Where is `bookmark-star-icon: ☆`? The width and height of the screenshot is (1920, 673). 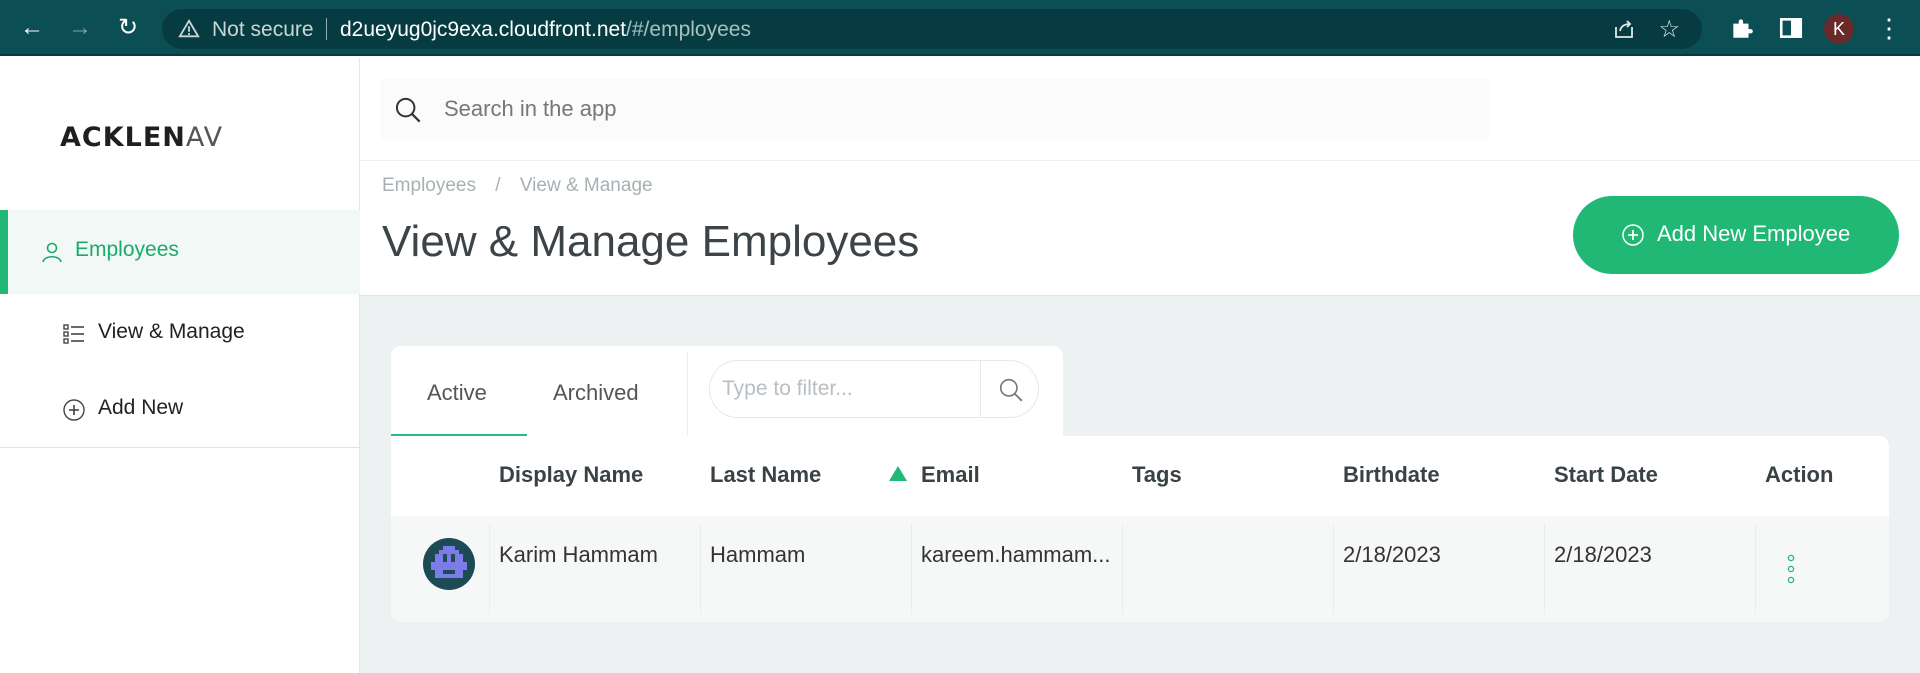 bookmark-star-icon: ☆ is located at coordinates (1669, 29).